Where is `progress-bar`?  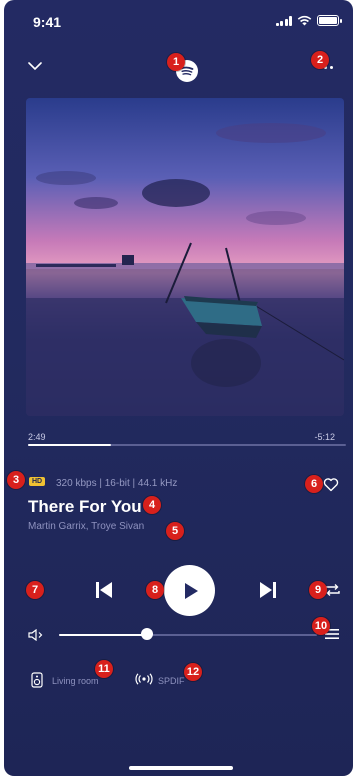 progress-bar is located at coordinates (187, 445).